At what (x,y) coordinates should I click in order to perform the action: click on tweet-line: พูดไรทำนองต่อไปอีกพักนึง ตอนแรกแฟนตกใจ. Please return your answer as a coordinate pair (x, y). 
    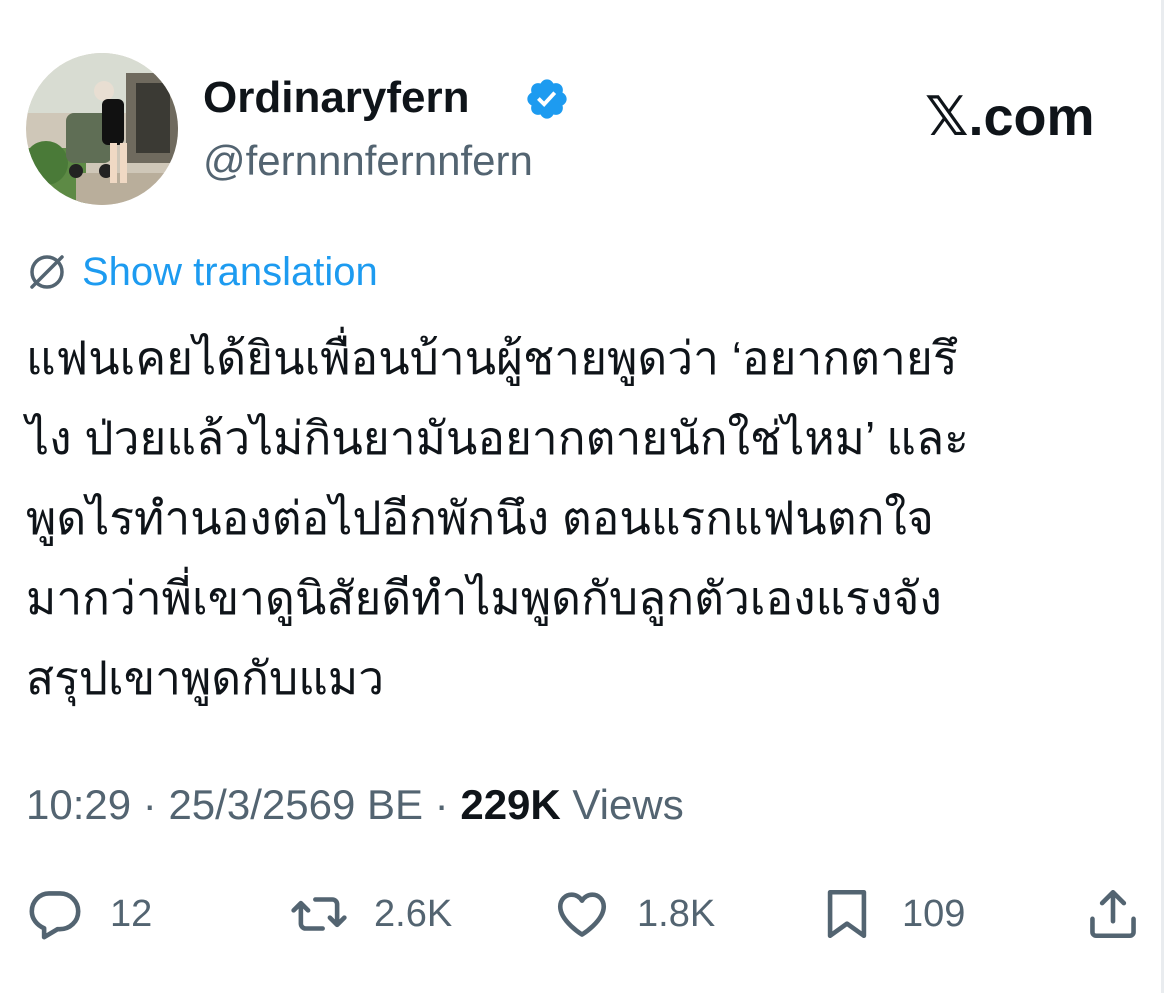
    Looking at the image, I should click on (480, 518).